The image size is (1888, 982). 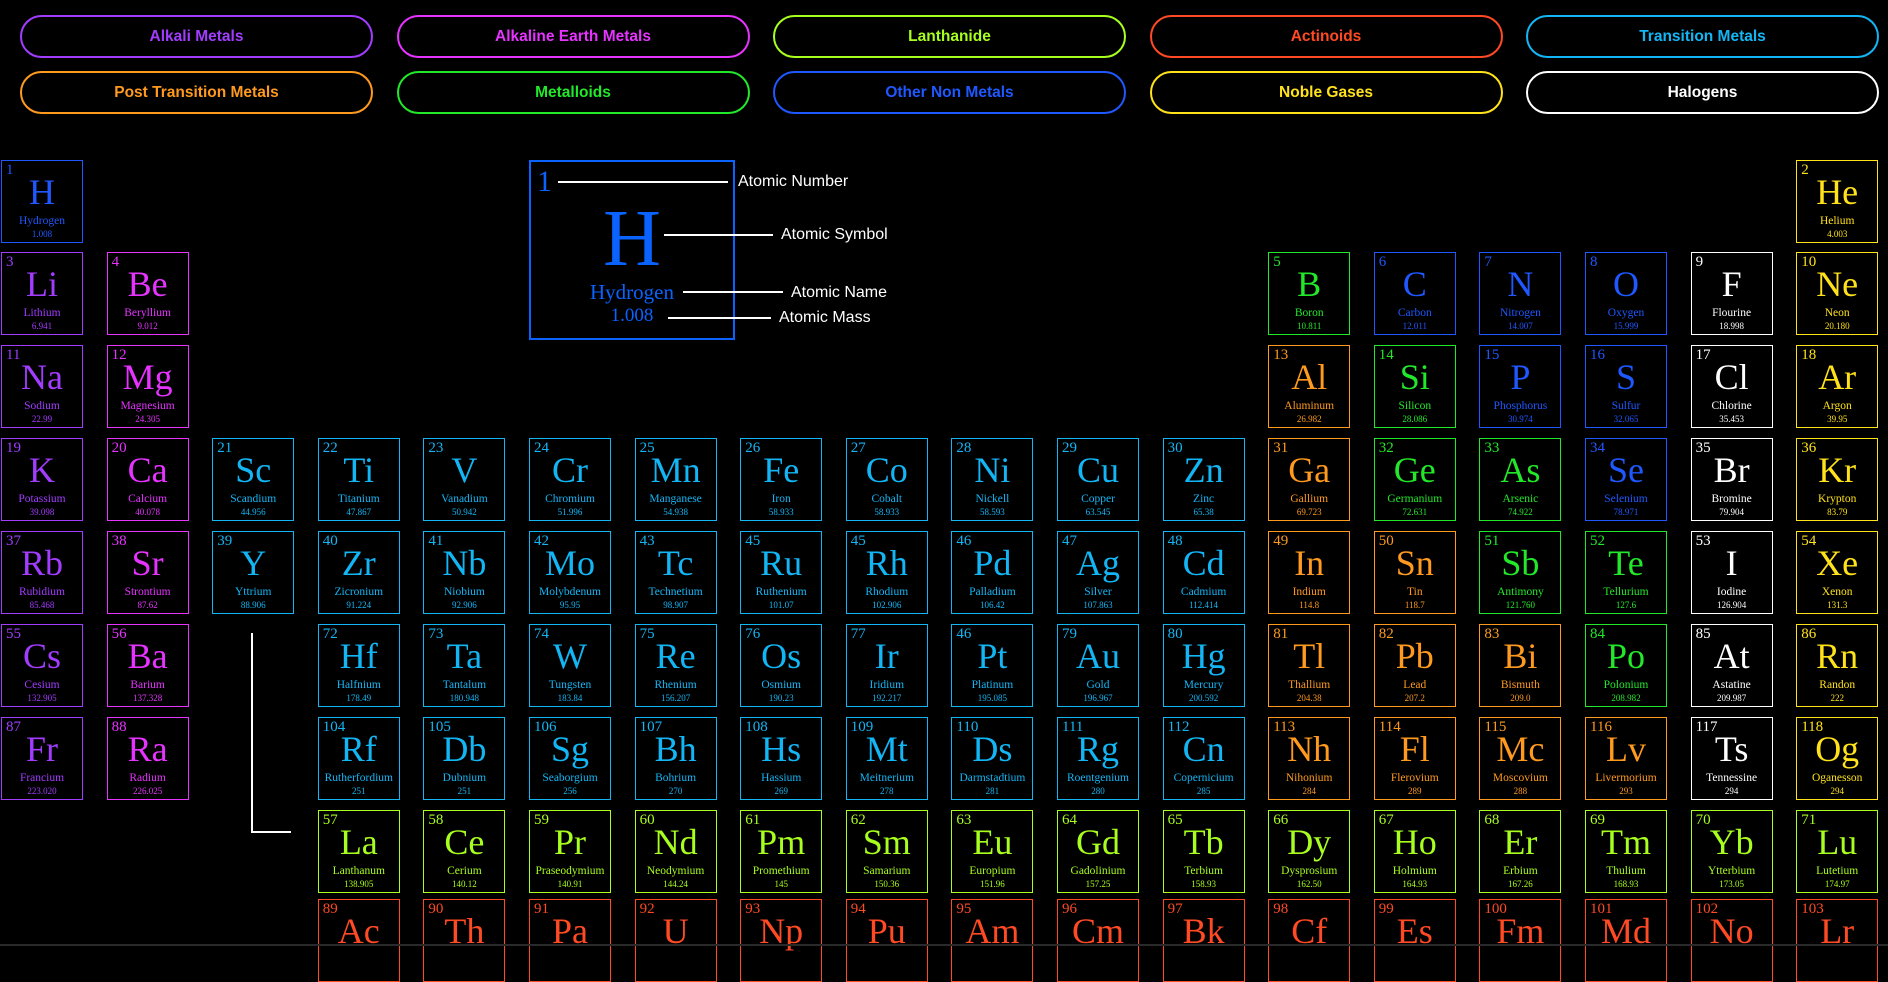 What do you see at coordinates (1626, 479) in the screenshot?
I see `element-cell-se: 34 Se Selenium 78.971` at bounding box center [1626, 479].